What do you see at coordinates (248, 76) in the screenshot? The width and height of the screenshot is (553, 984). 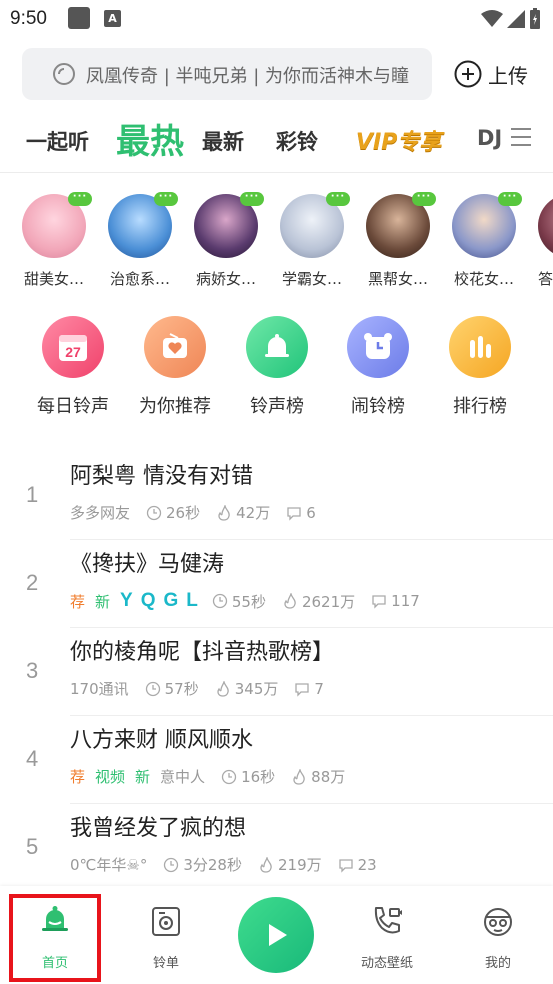 I see `search-placeholder: 凤凰传奇 | 半吨兄弟 | 为你而活神木与瞳` at bounding box center [248, 76].